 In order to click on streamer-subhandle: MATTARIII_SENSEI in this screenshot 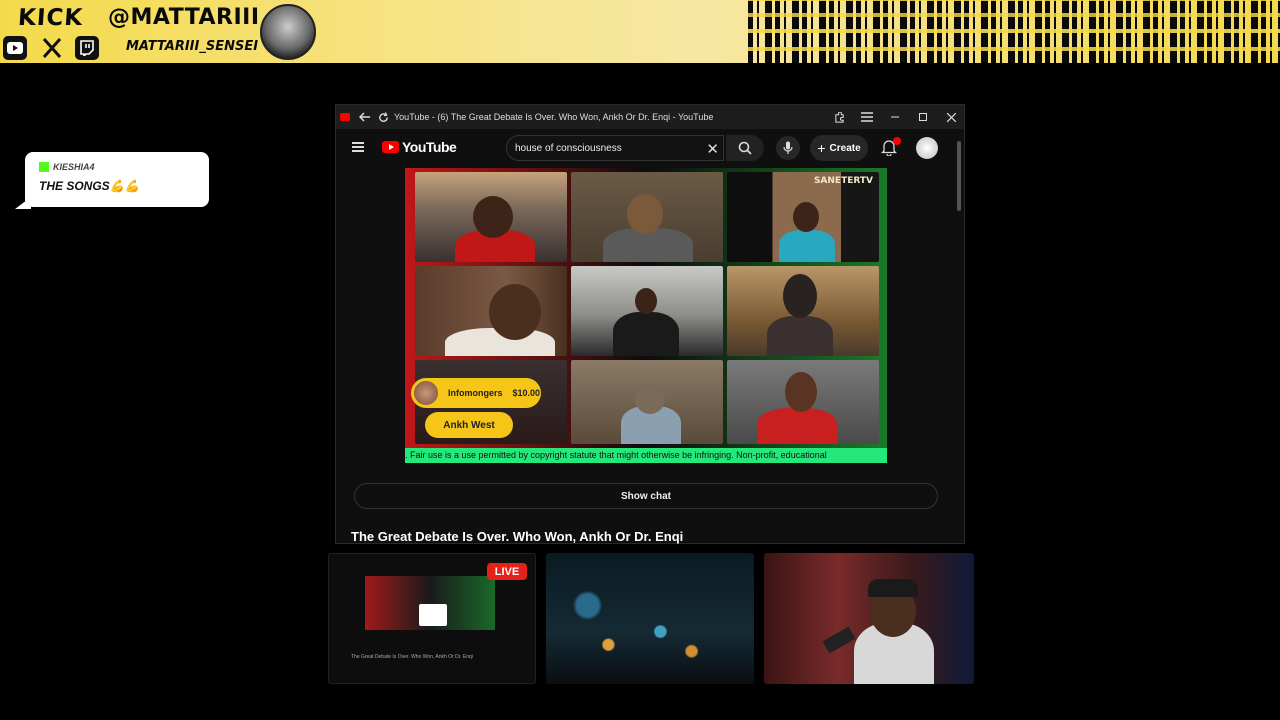, I will do `click(192, 46)`.